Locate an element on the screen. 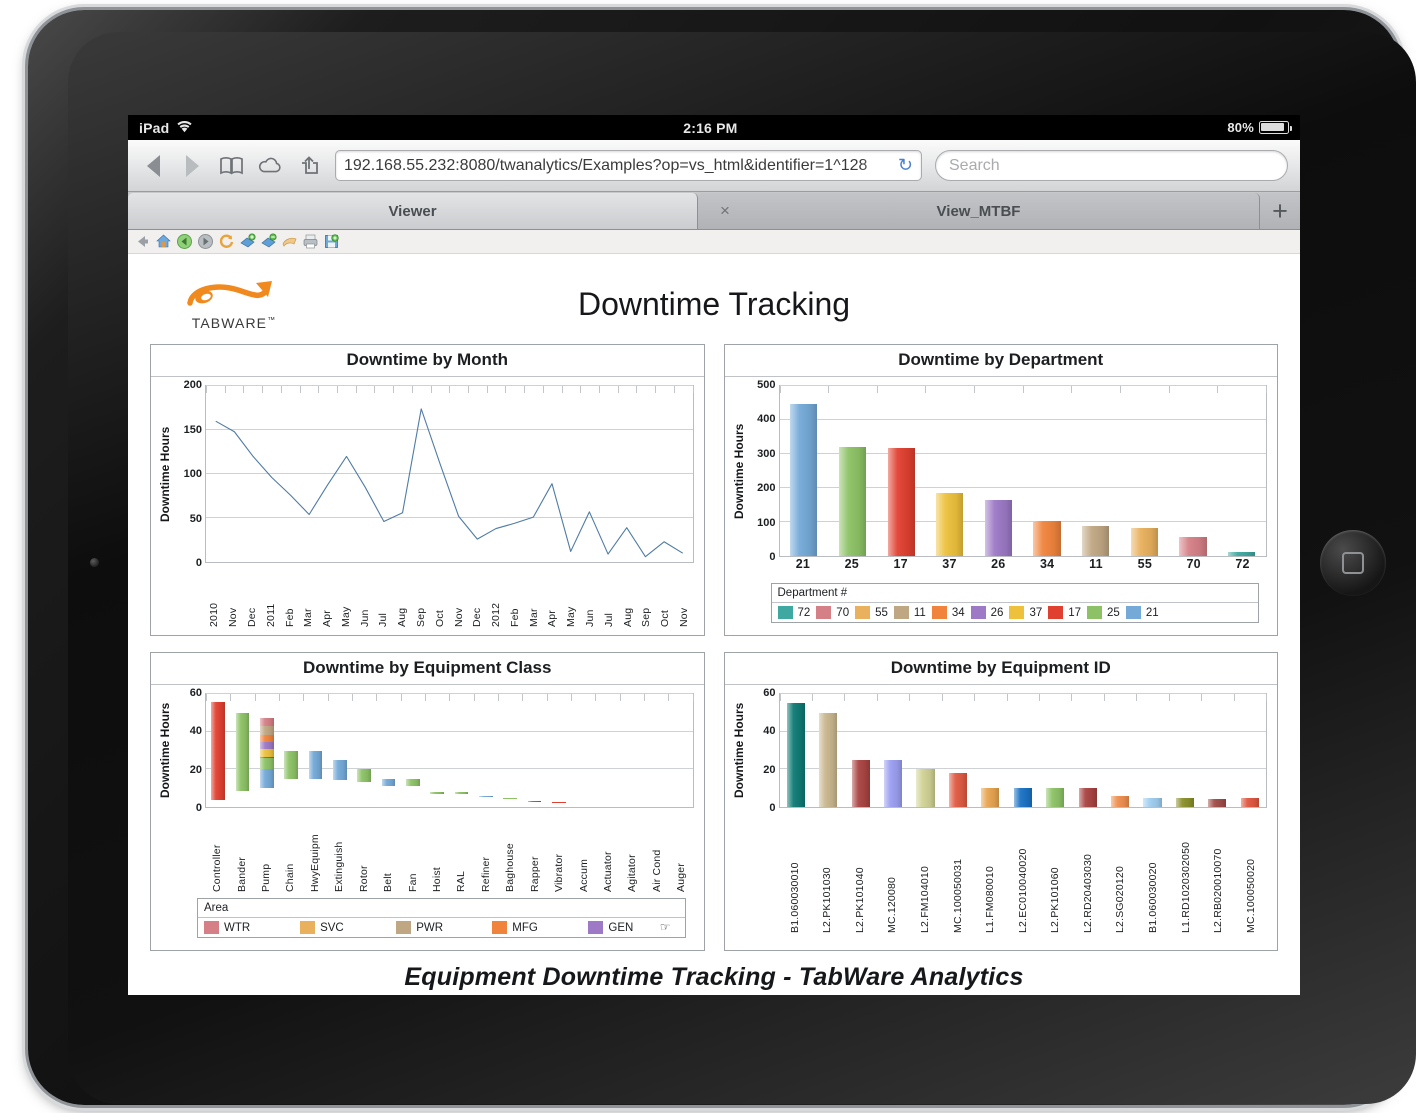  legend-item: 34 is located at coordinates (948, 612).